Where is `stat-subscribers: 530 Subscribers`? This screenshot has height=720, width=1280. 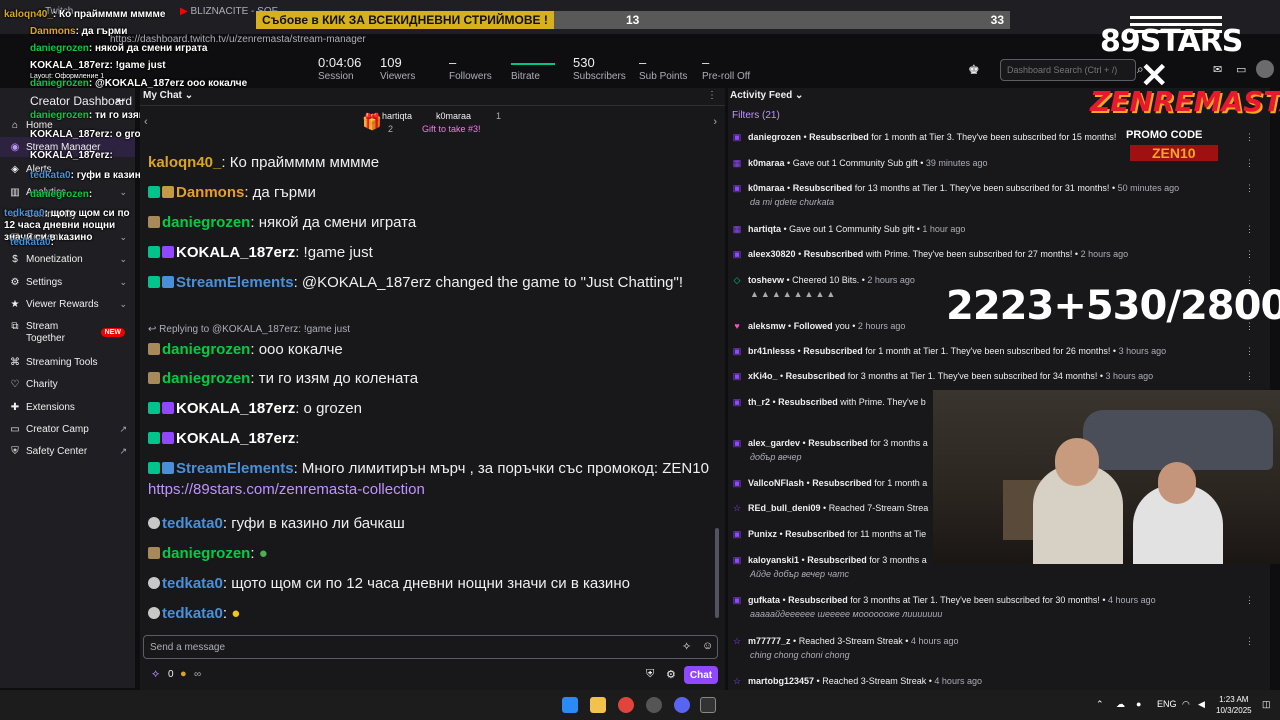
stat-subscribers: 530 Subscribers is located at coordinates (599, 68).